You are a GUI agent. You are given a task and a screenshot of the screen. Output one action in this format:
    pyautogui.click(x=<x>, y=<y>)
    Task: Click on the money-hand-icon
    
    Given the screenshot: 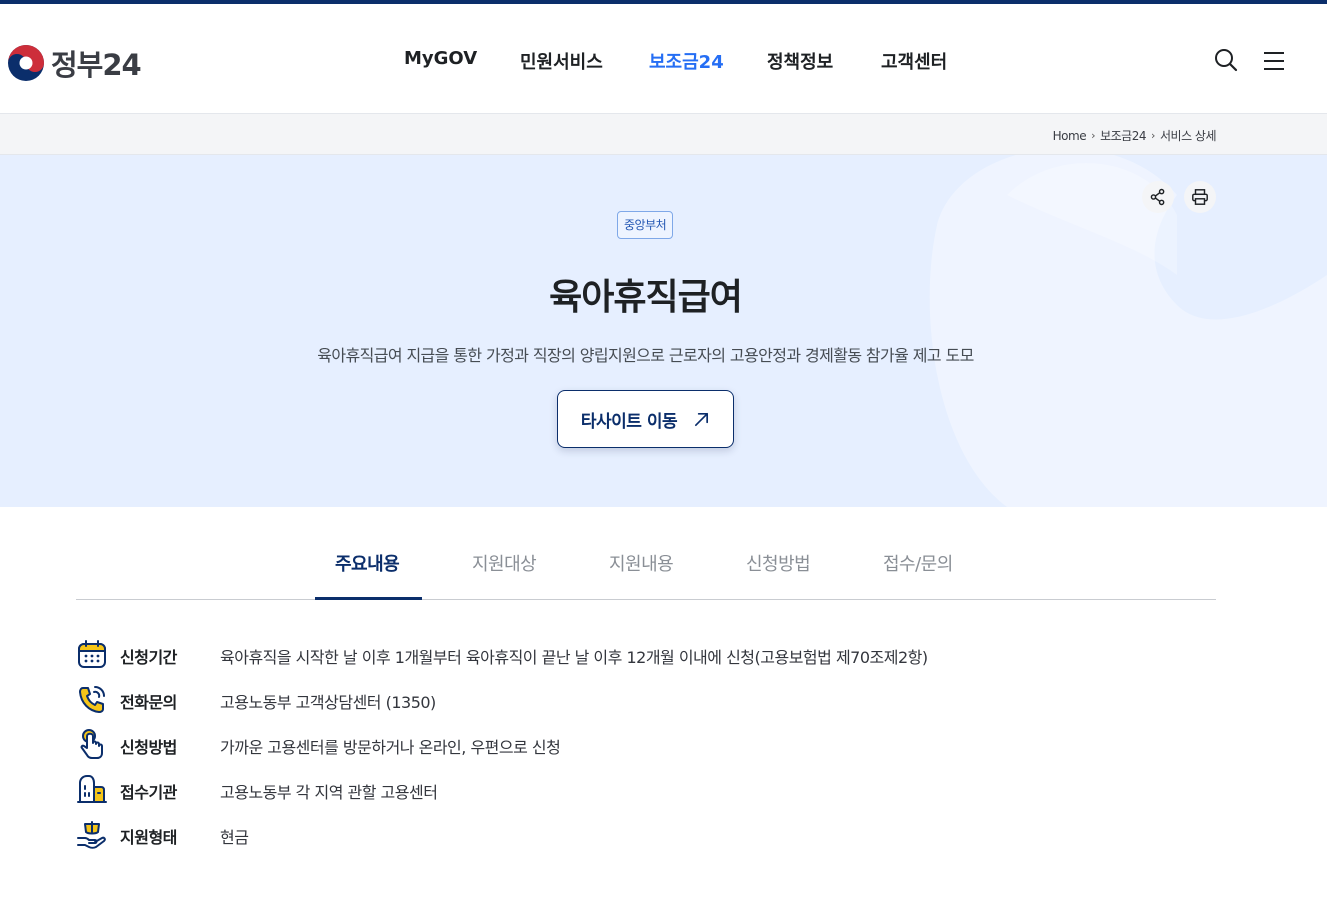 What is the action you would take?
    pyautogui.click(x=91, y=835)
    